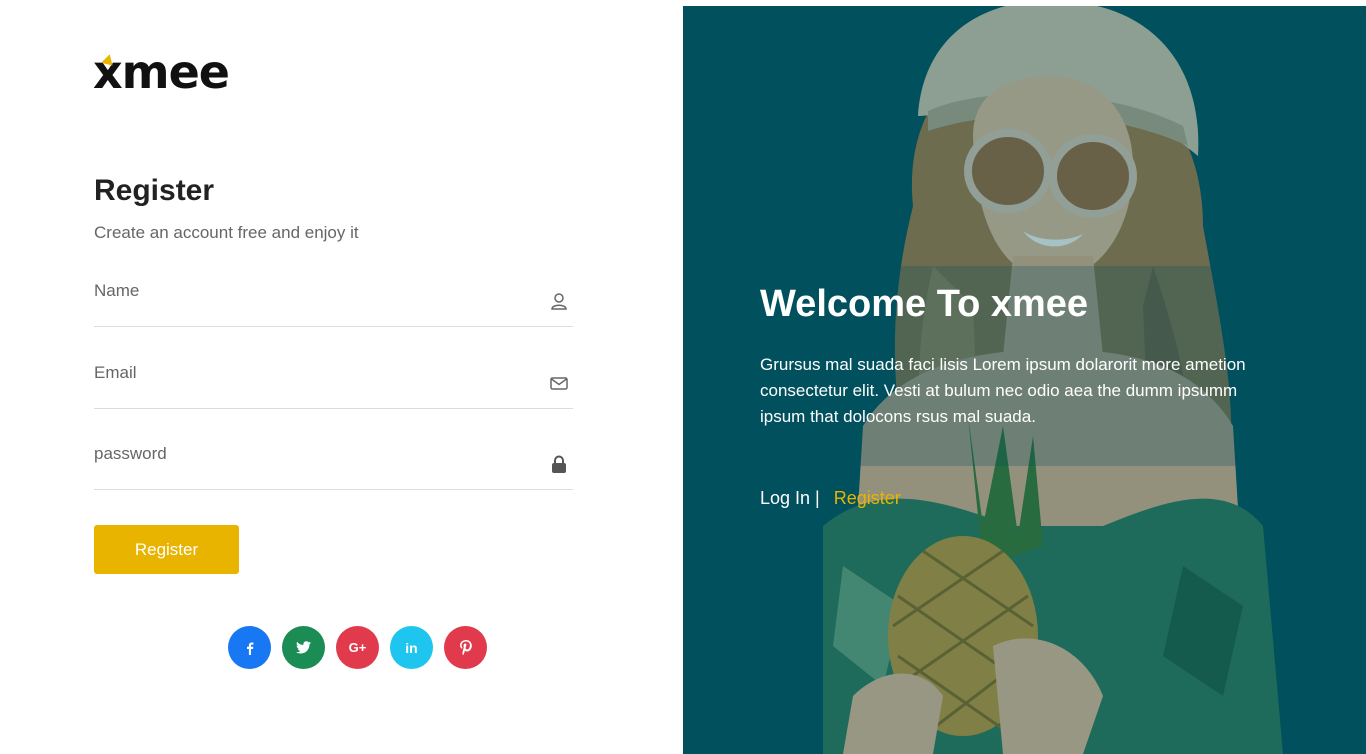 Image resolution: width=1366 pixels, height=754 pixels. I want to click on auth-links: Log In | Register, so click(830, 498).